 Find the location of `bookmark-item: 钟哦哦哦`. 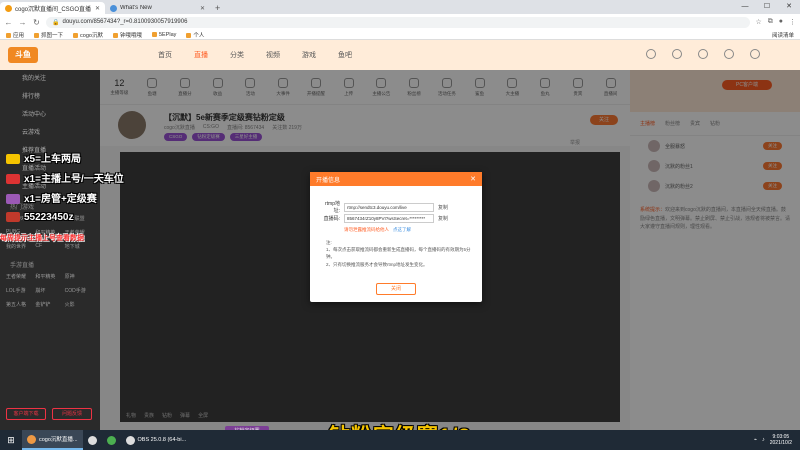

bookmark-item: 钟哦哦哦 is located at coordinates (127, 35).